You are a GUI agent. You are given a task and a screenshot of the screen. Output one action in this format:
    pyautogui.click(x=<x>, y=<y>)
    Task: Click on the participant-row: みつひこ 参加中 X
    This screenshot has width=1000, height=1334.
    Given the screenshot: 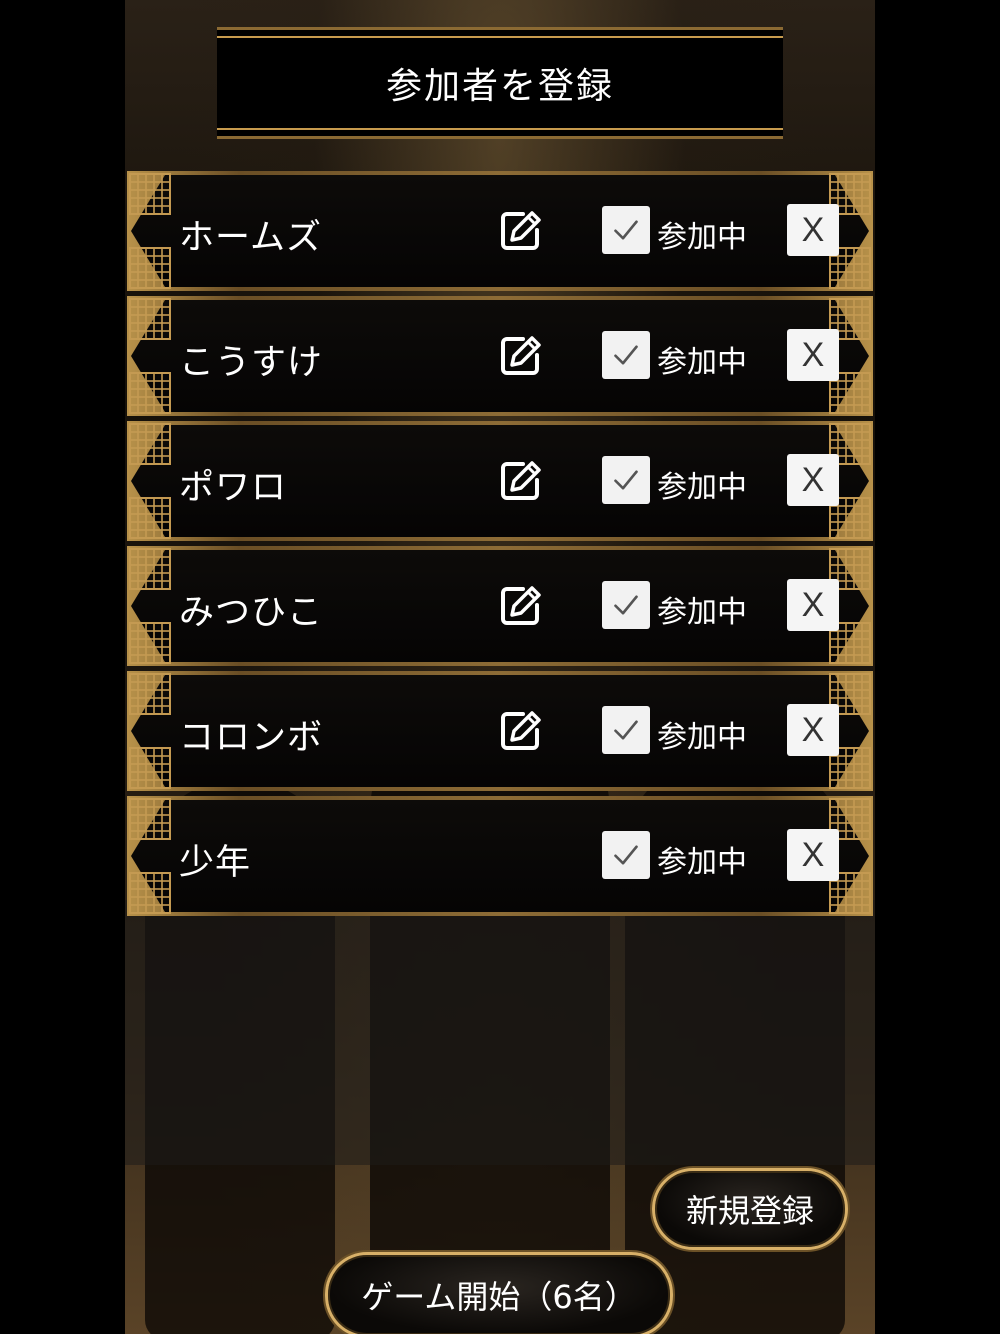 What is the action you would take?
    pyautogui.click(x=500, y=606)
    